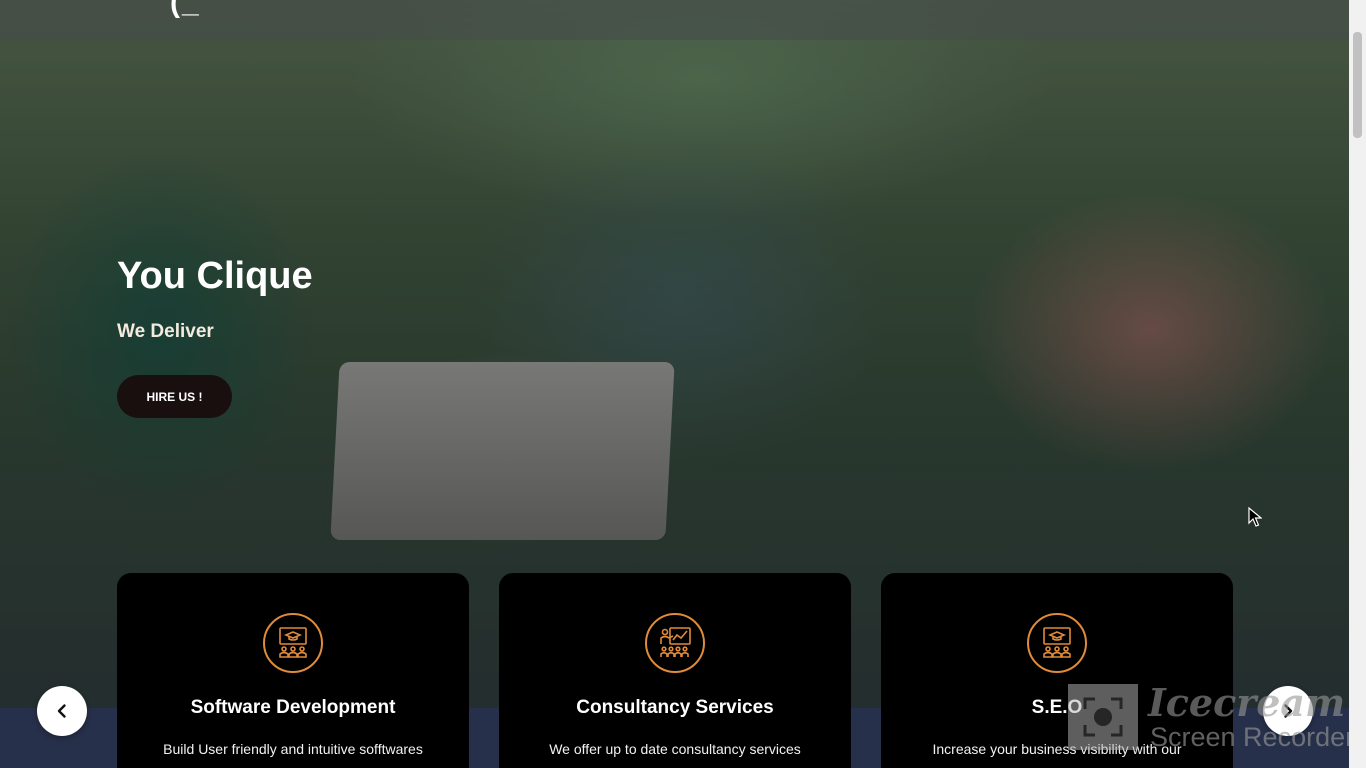  What do you see at coordinates (675, 707) in the screenshot?
I see `card-title: Consultancy Services` at bounding box center [675, 707].